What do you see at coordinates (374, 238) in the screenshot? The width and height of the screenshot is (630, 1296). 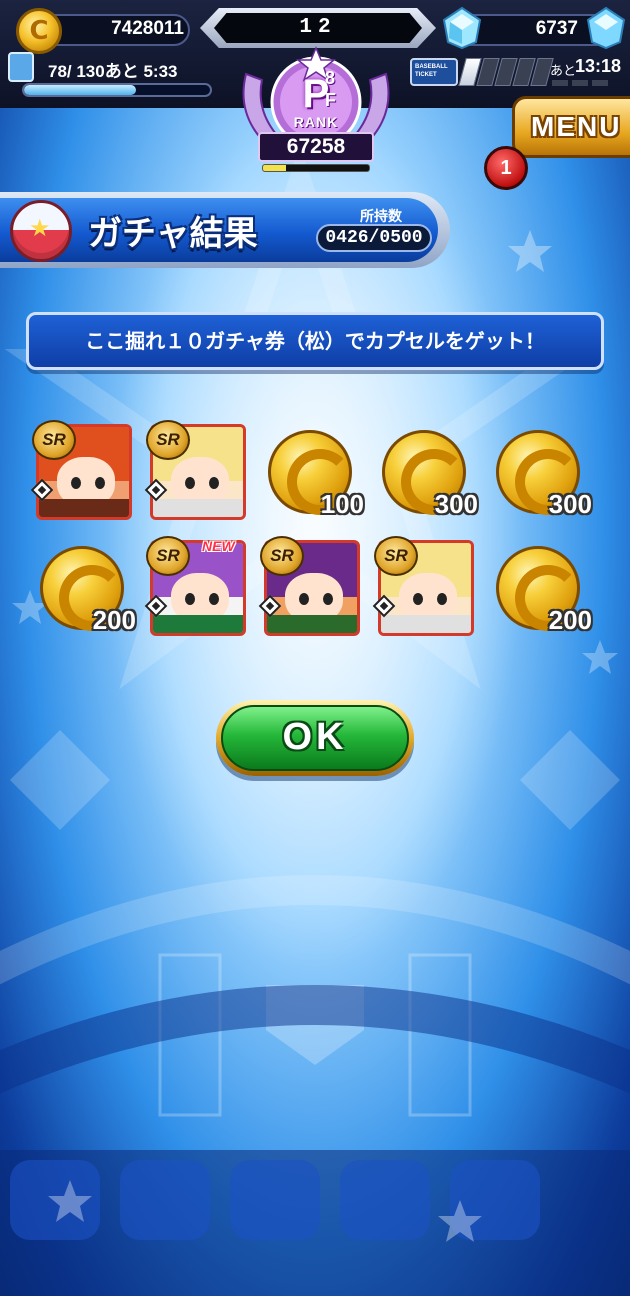 I see `holding-count: 0426/0500` at bounding box center [374, 238].